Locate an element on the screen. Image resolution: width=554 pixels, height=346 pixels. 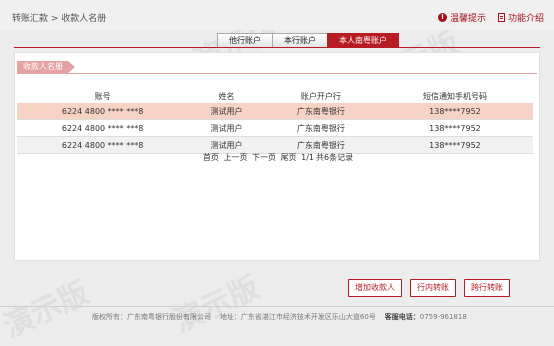
tab-own-account: 本人南粤账户 is located at coordinates (363, 40).